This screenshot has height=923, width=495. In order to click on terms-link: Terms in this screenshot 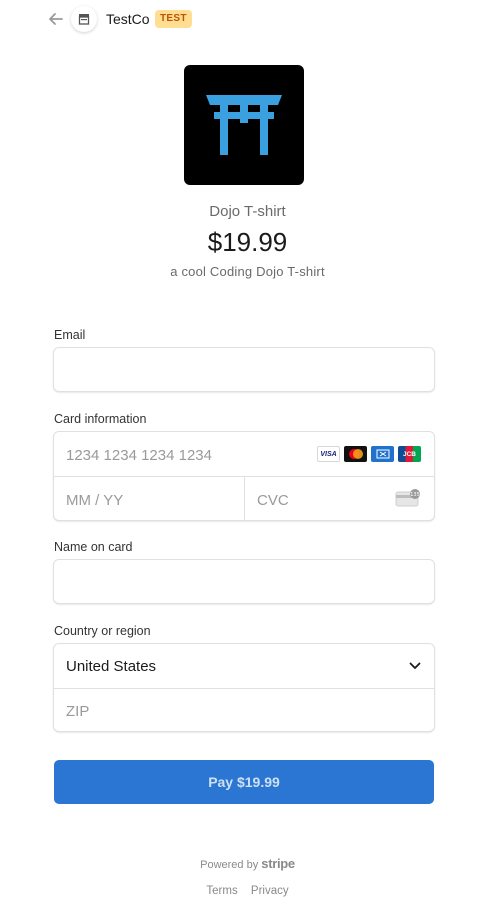, I will do `click(221, 891)`.